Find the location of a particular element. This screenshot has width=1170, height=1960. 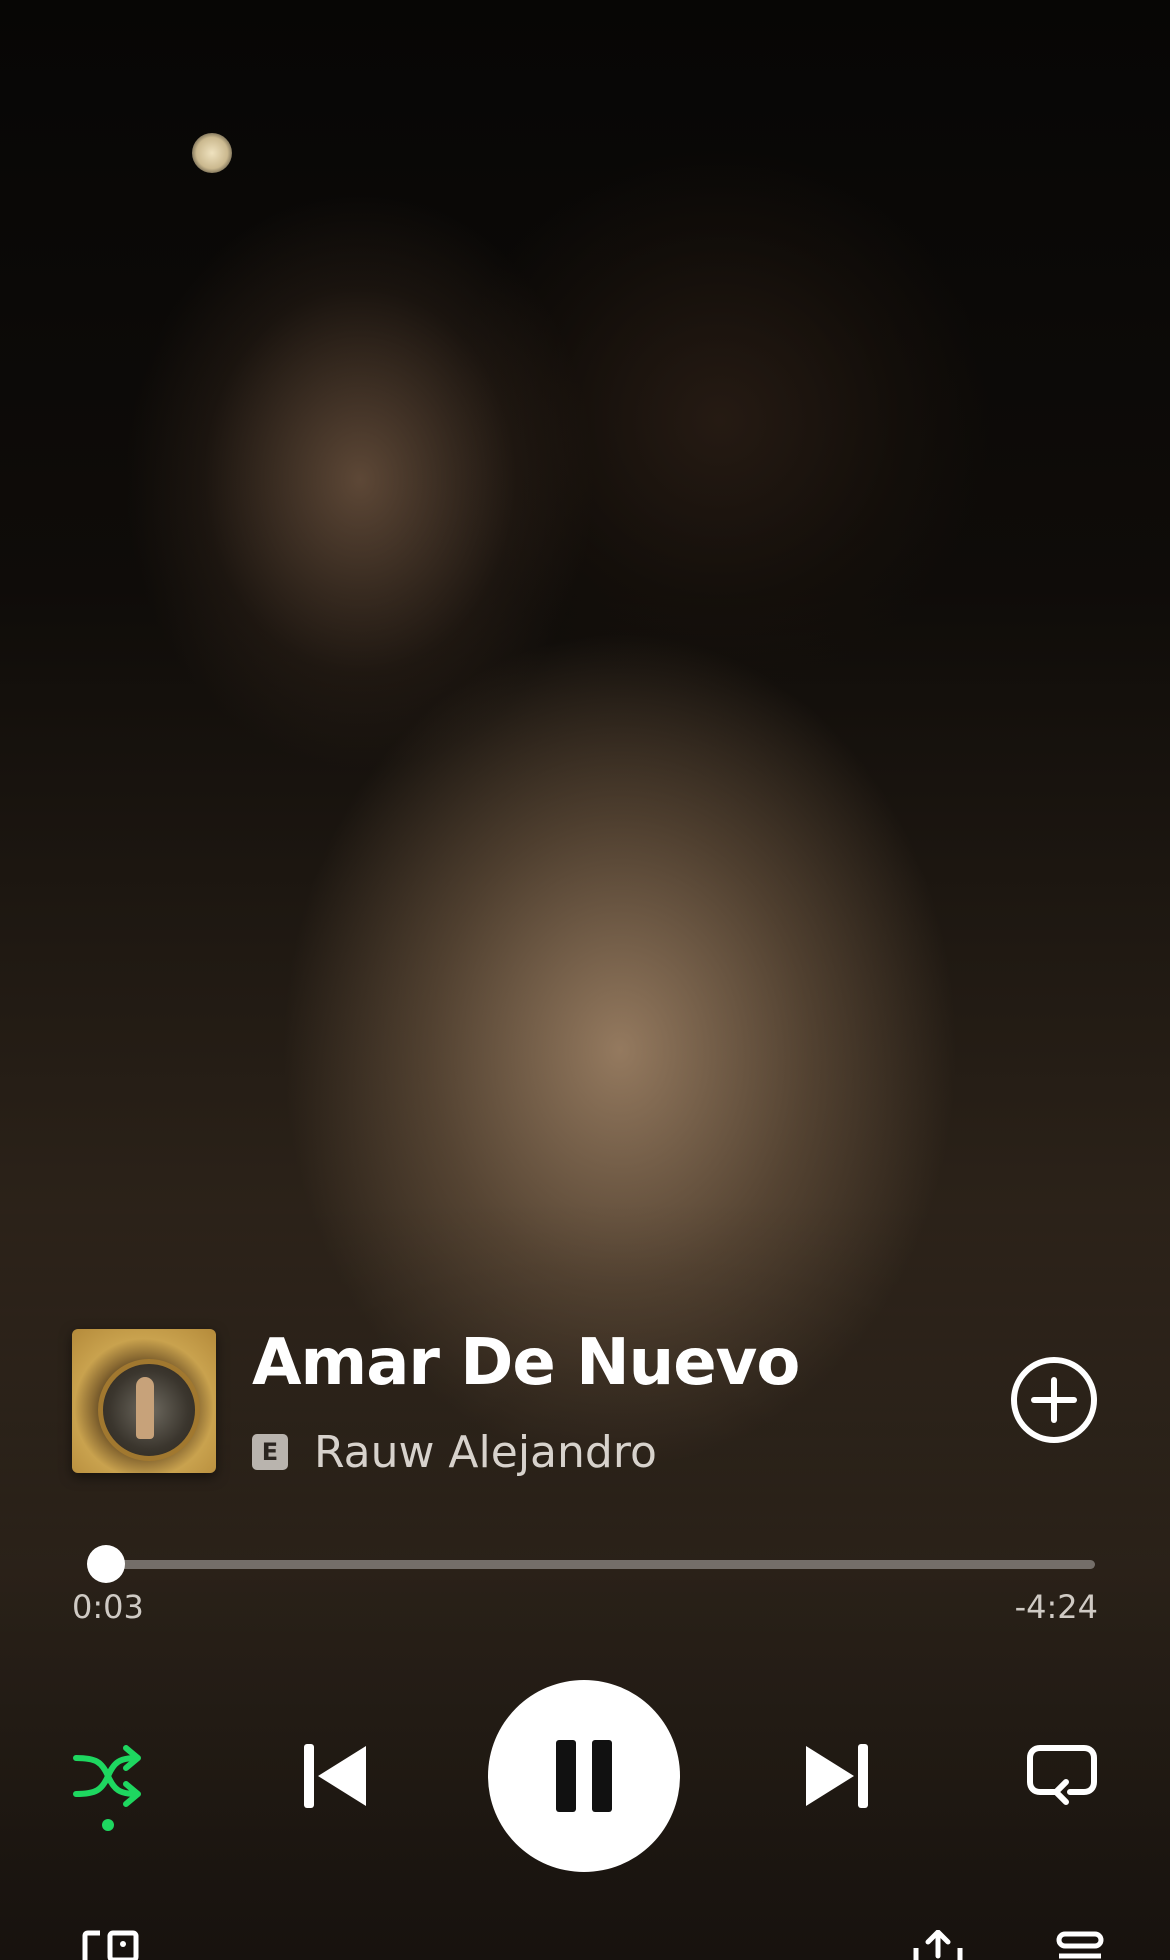

plus-circle-icon is located at coordinates (1054, 1400).